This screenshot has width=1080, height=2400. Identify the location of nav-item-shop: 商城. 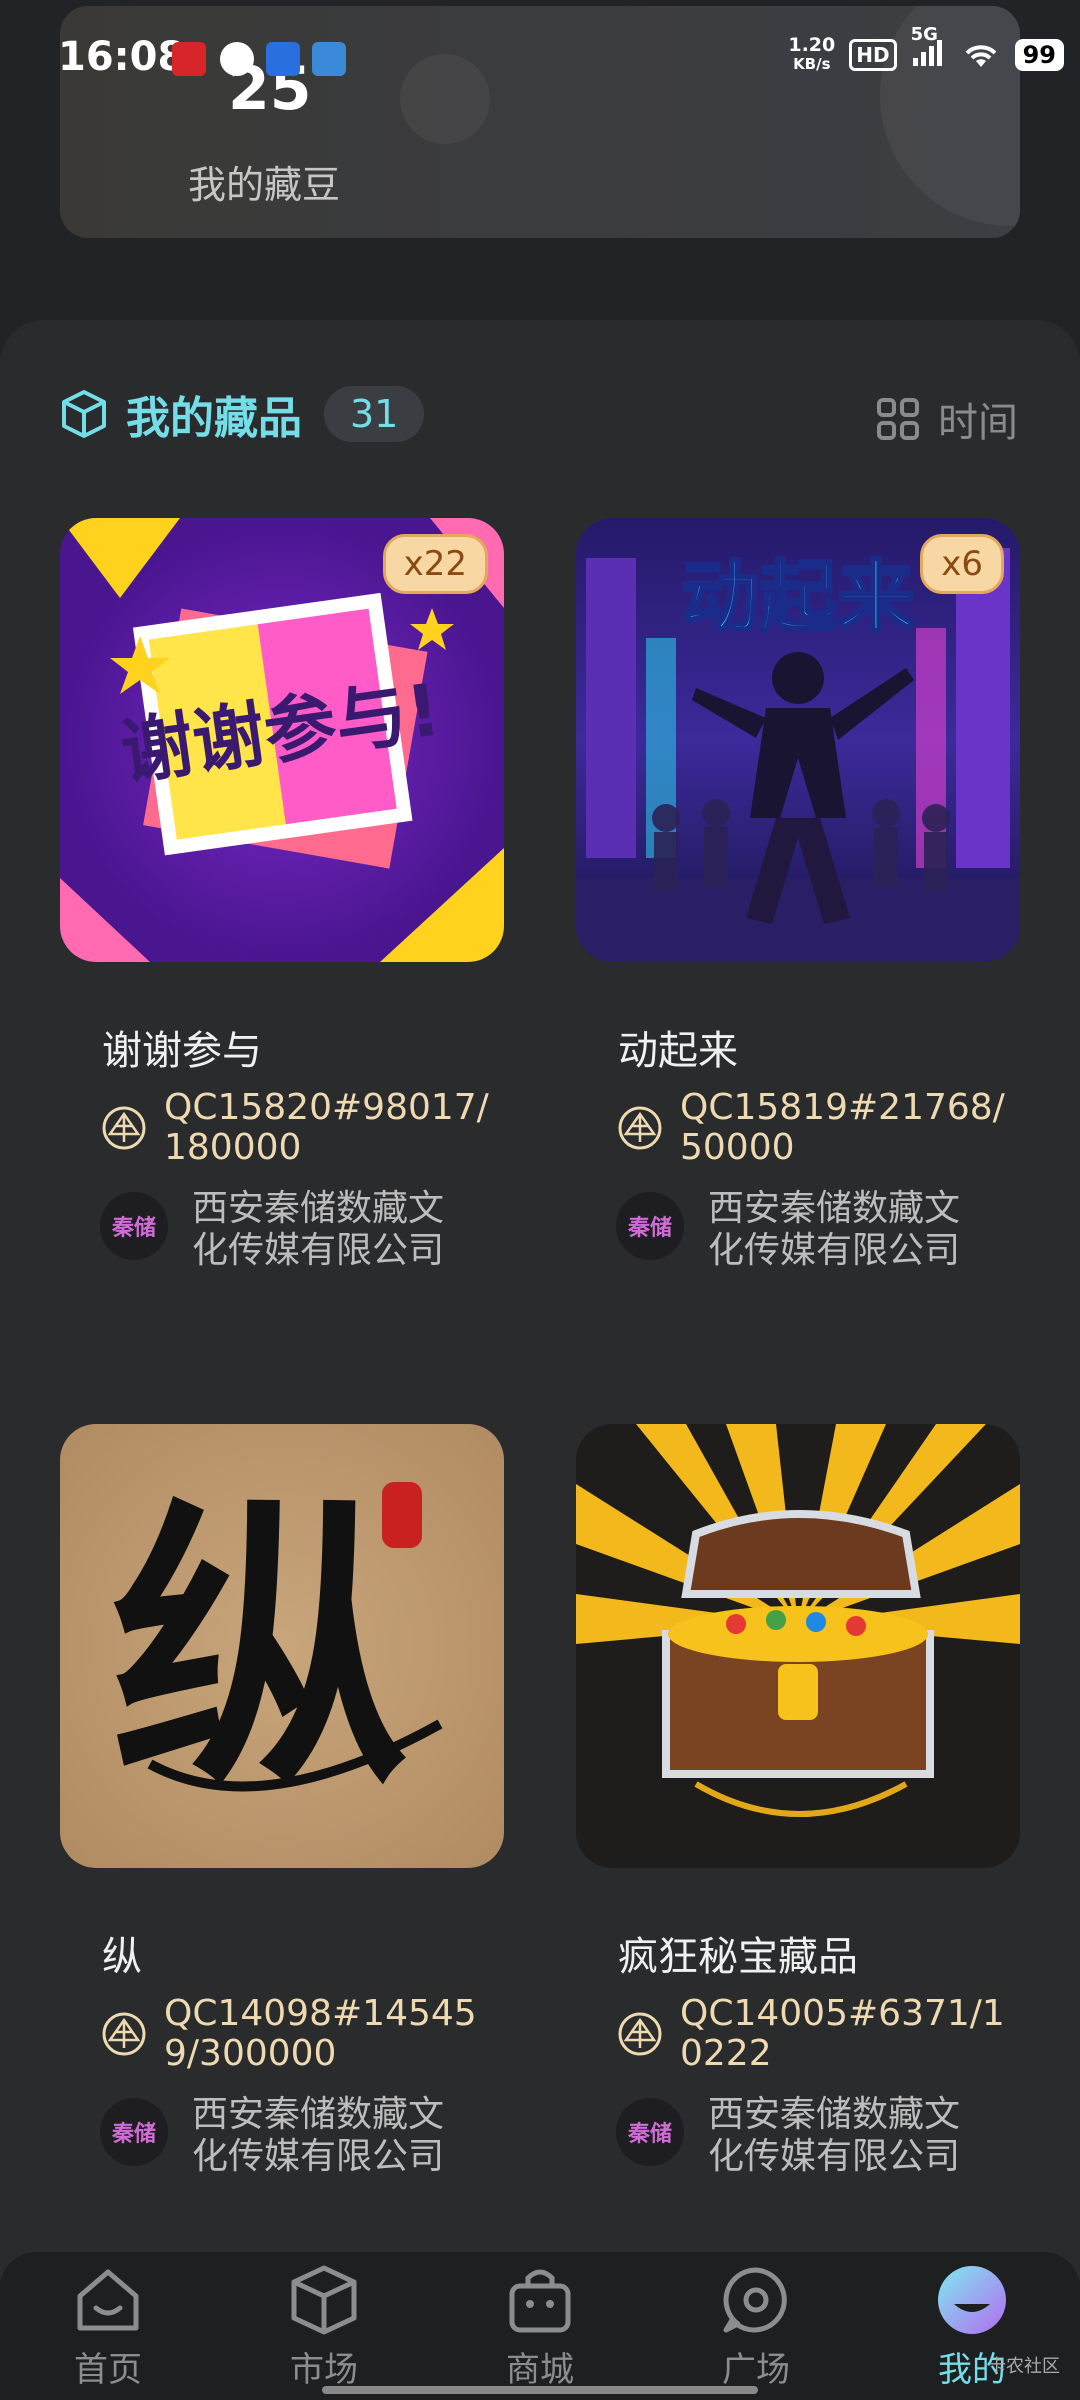
(540, 2326).